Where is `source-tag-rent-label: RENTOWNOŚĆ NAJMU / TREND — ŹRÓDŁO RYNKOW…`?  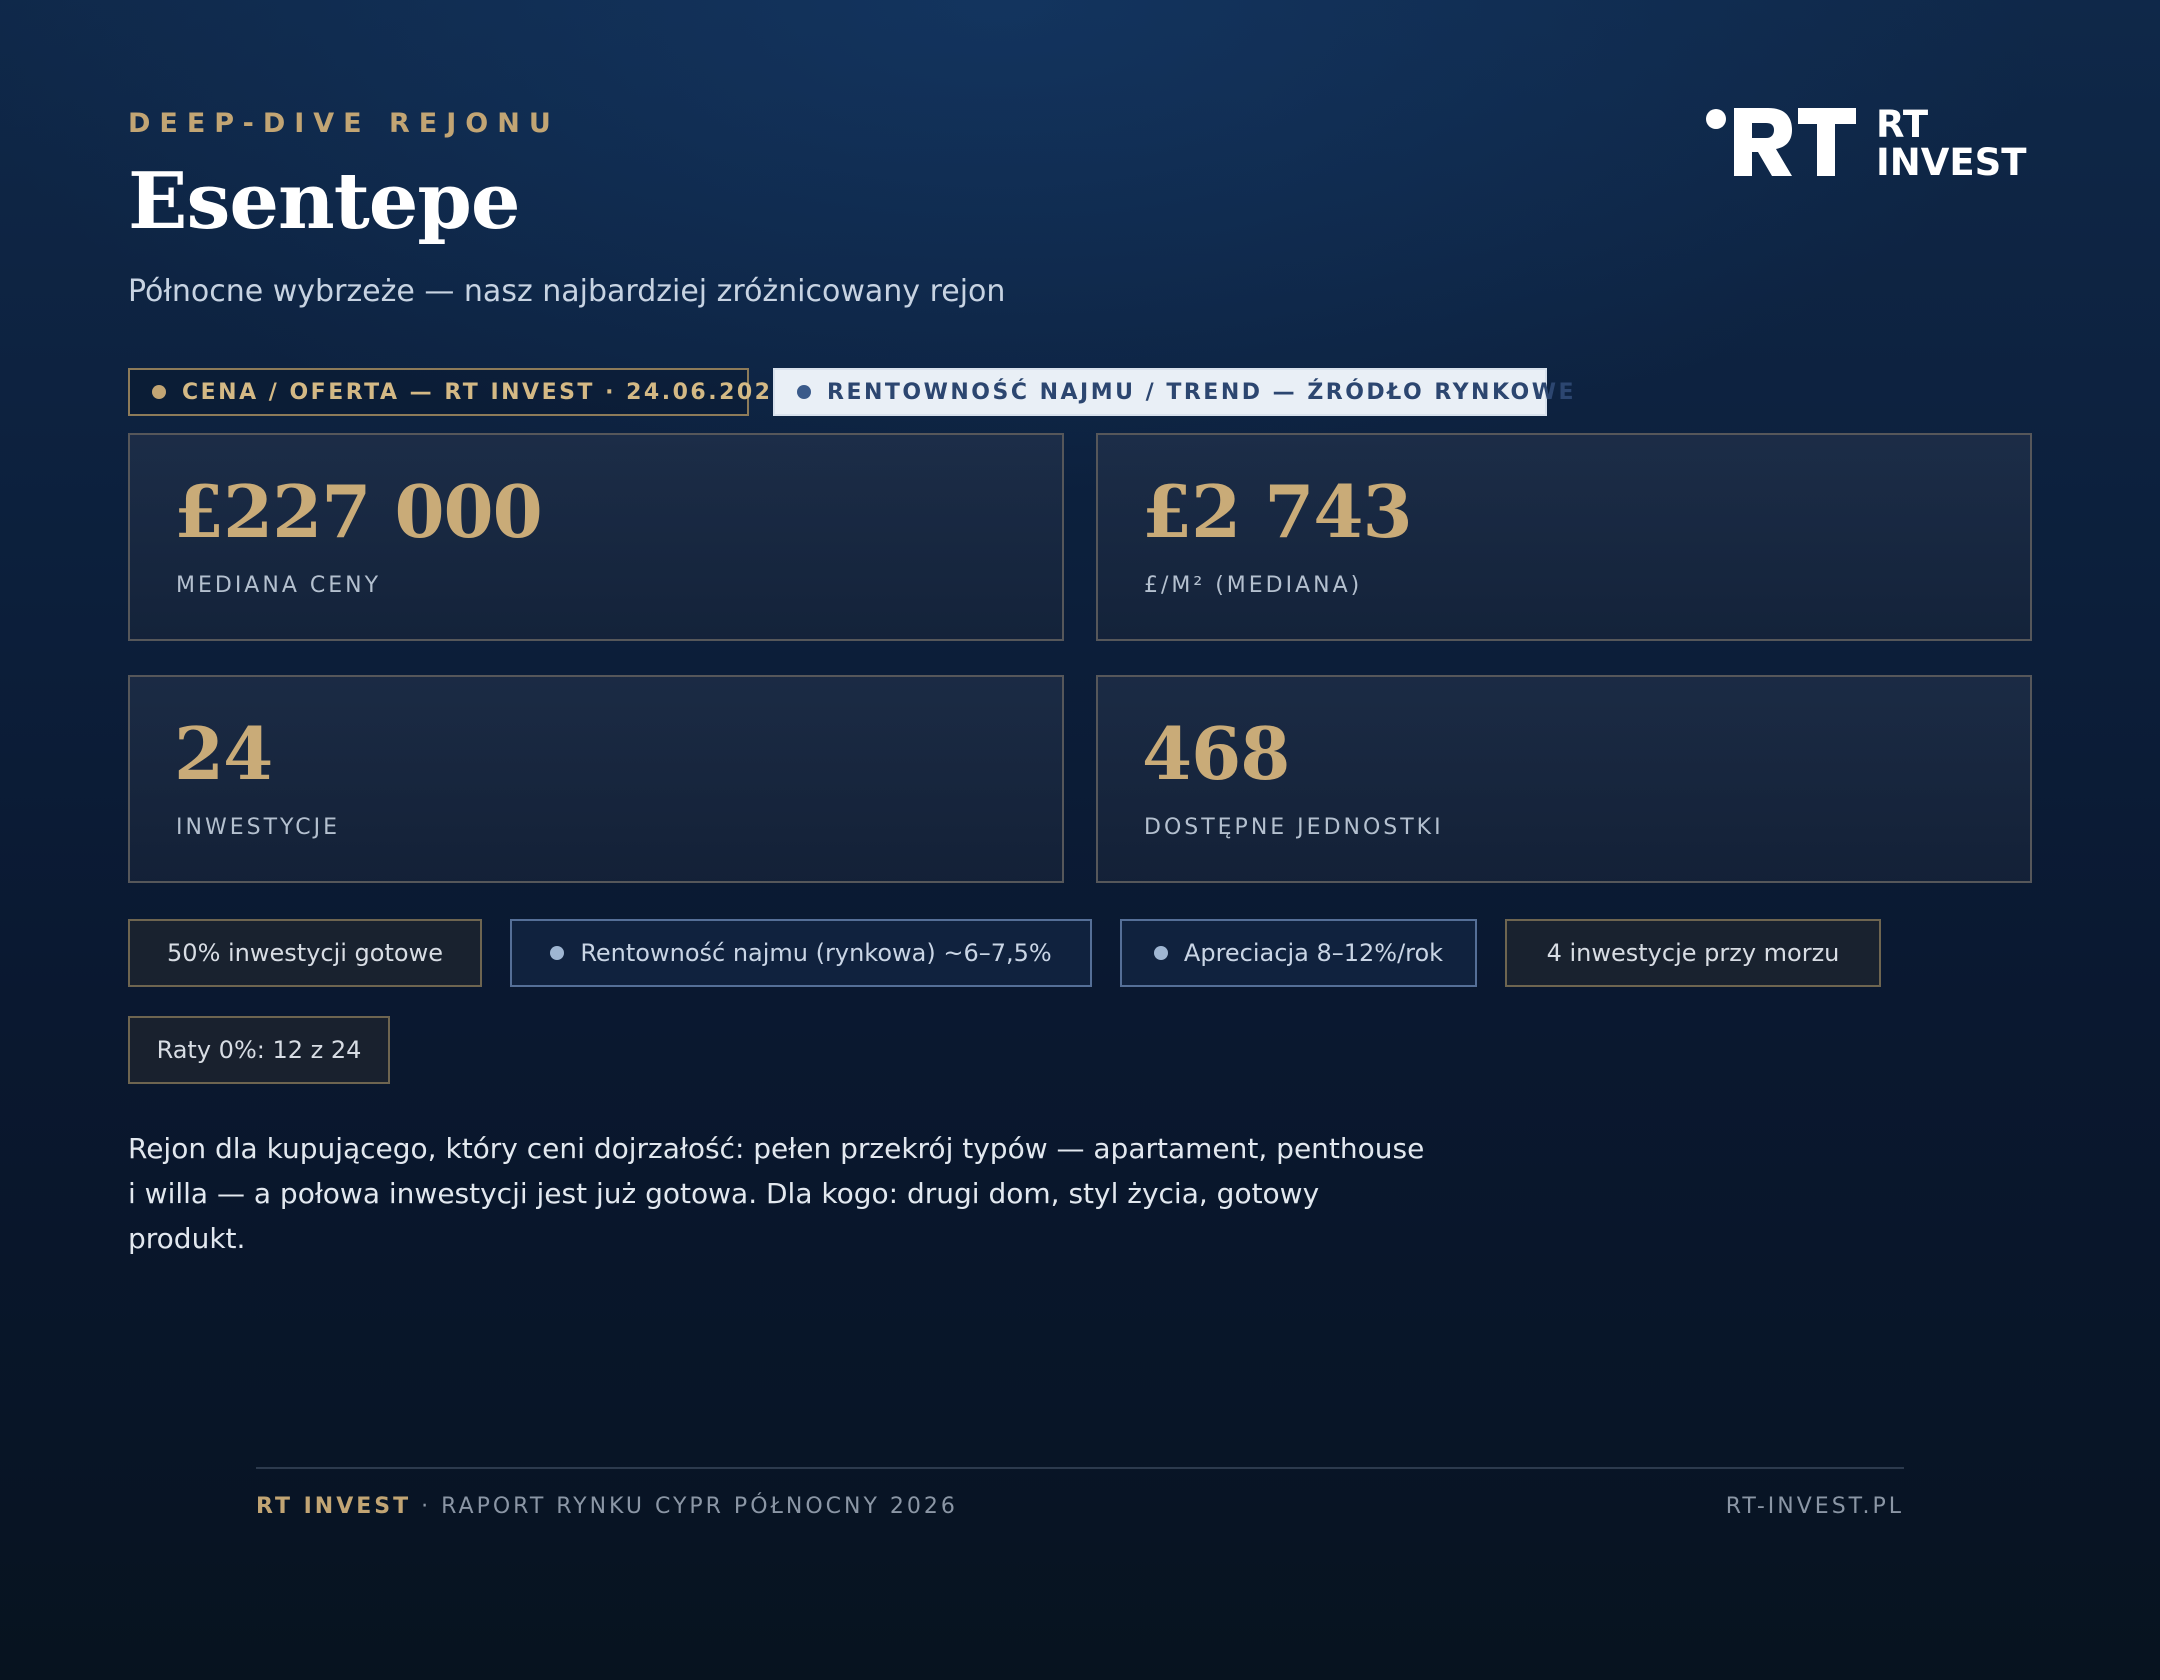 source-tag-rent-label: RENTOWNOŚĆ NAJMU / TREND — ŹRÓDŁO RYNKOW… is located at coordinates (1202, 392).